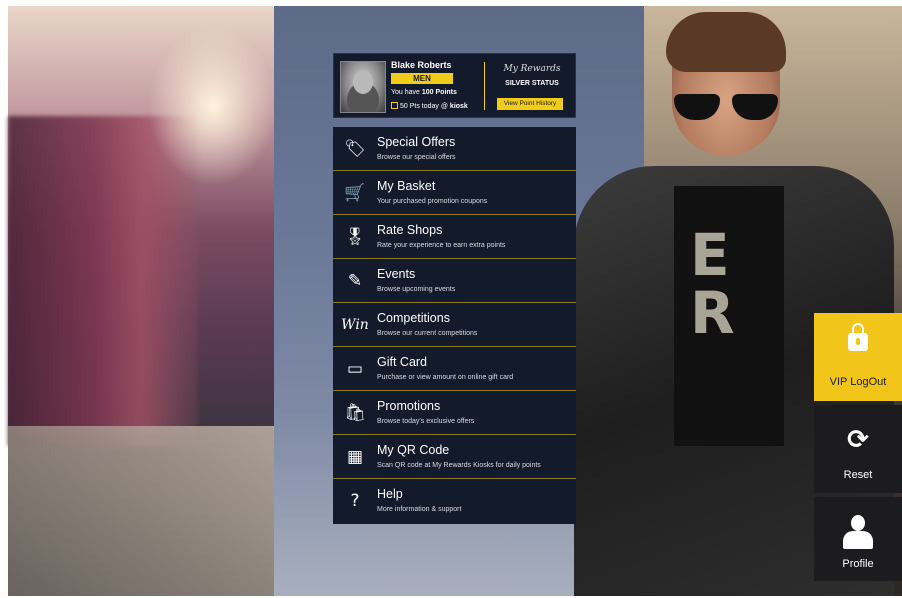  What do you see at coordinates (416, 157) in the screenshot?
I see `menu-item-subtitle: Browse our special offers` at bounding box center [416, 157].